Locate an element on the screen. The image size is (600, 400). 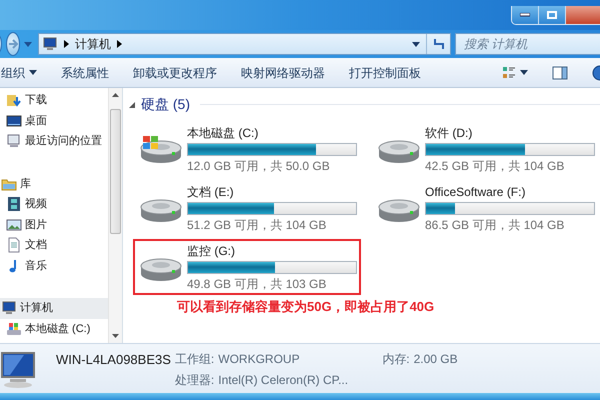
address-field: 计算机 is located at coordinates (244, 44).